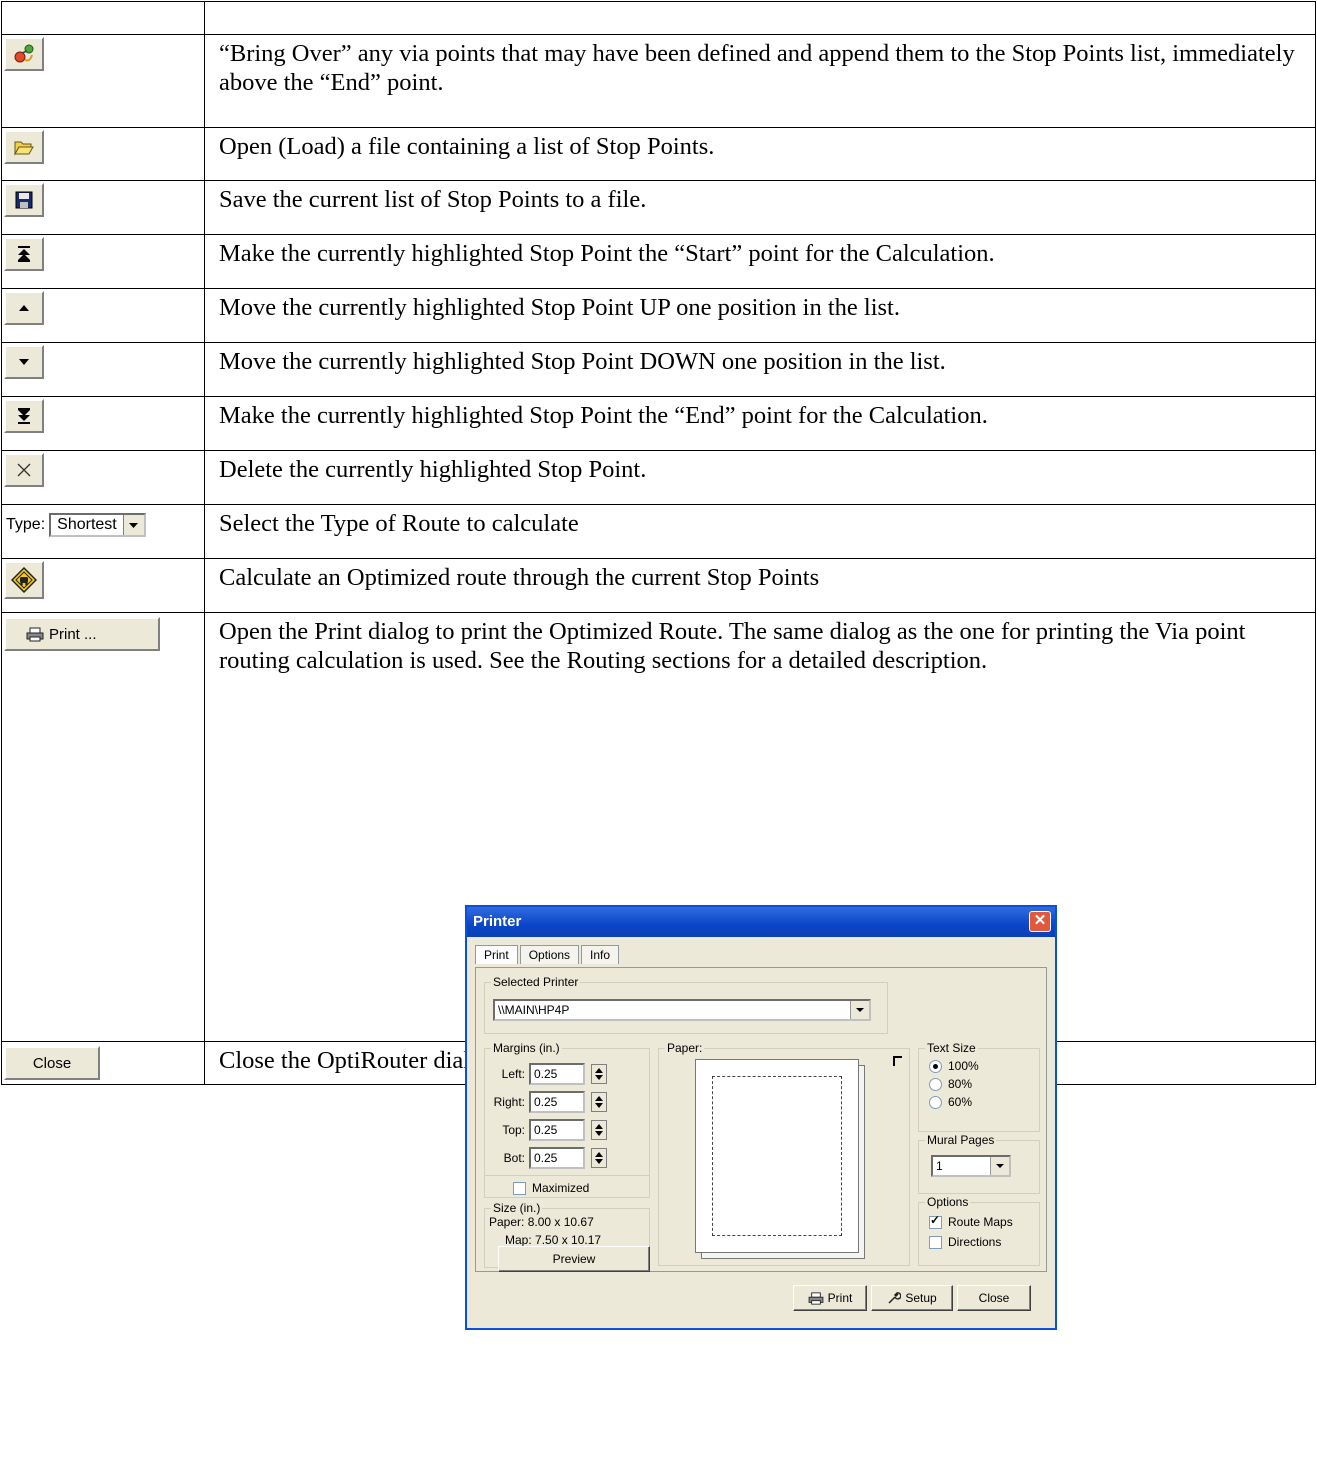 This screenshot has width=1317, height=1480. Describe the element at coordinates (513, 1074) in the screenshot. I see `margin-left-label: Left:` at that location.